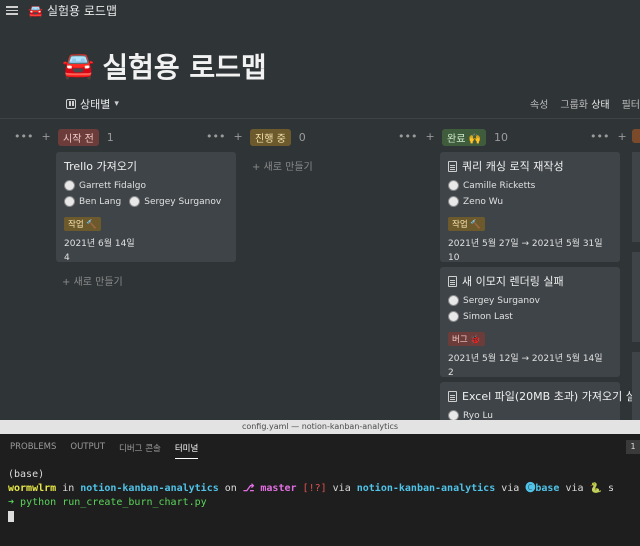 The image size is (640, 546). I want to click on assignees: Sergey Surganov, so click(530, 300).